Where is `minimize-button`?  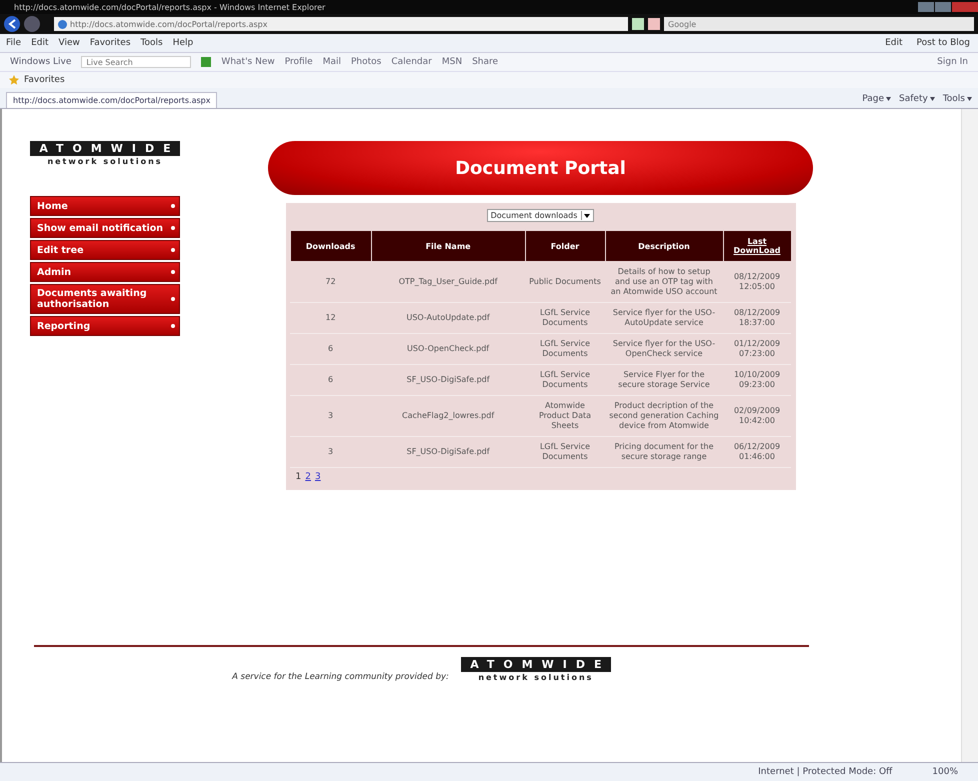
minimize-button is located at coordinates (926, 7).